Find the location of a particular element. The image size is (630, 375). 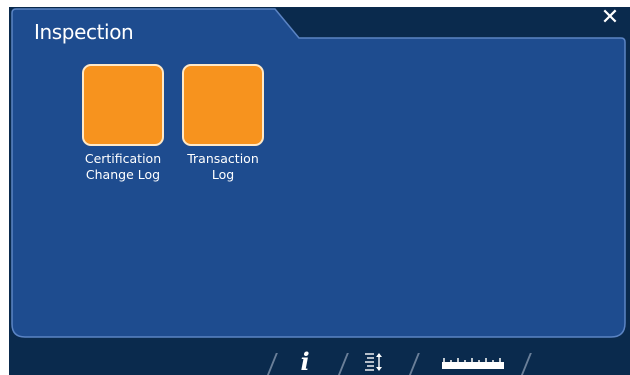

sort-lines-icon is located at coordinates (374, 362).